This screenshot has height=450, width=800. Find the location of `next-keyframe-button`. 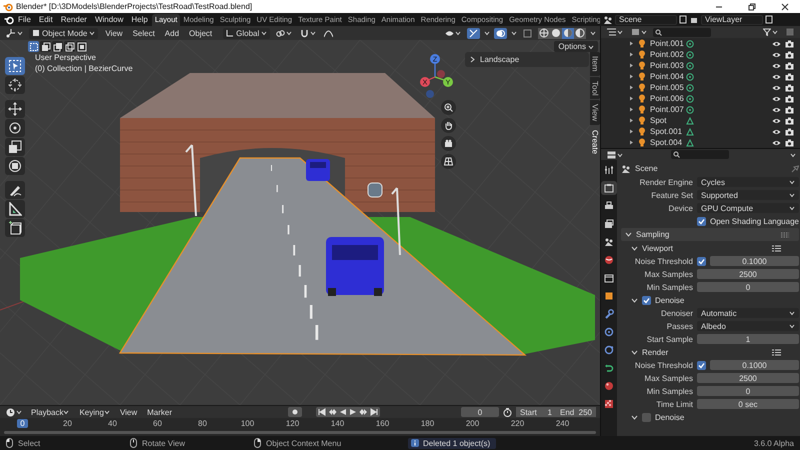

next-keyframe-button is located at coordinates (363, 412).